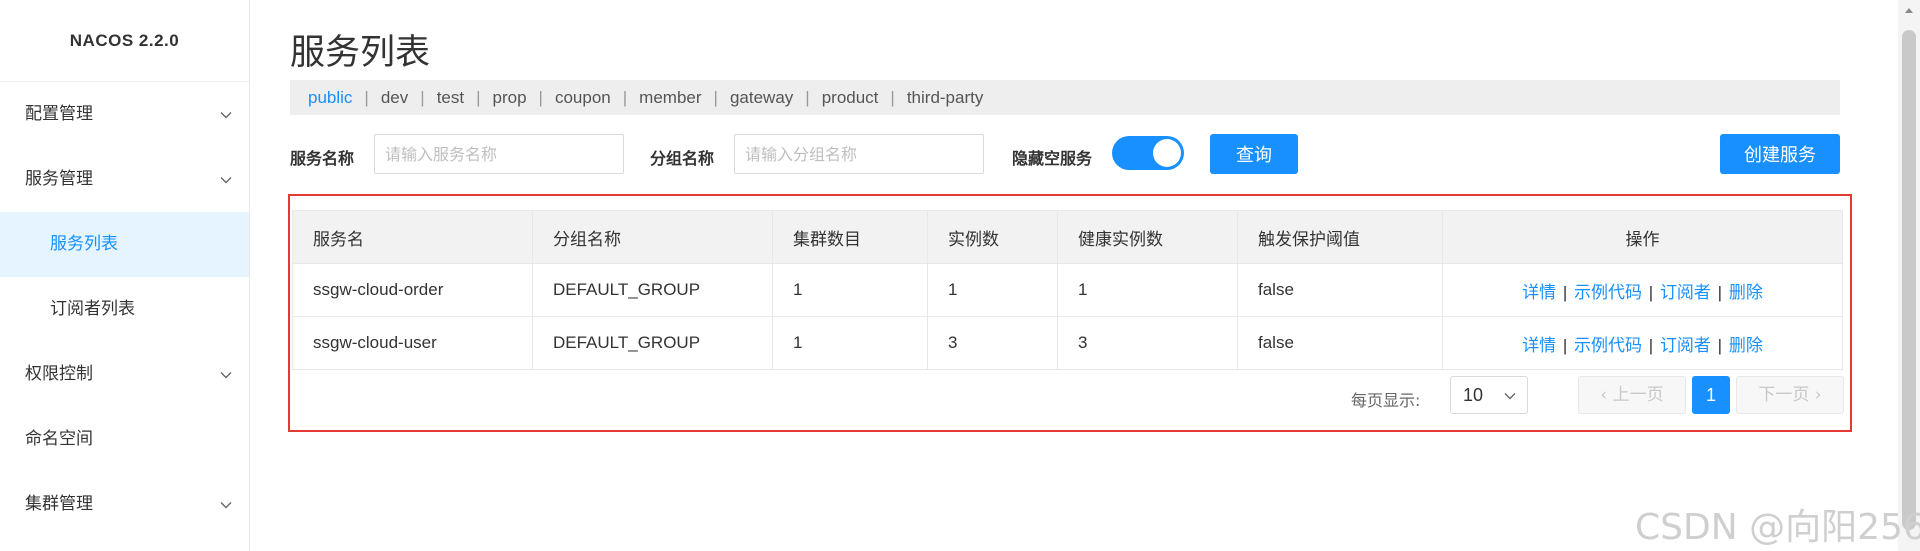  What do you see at coordinates (1473, 395) in the screenshot?
I see `page-size-value: 10` at bounding box center [1473, 395].